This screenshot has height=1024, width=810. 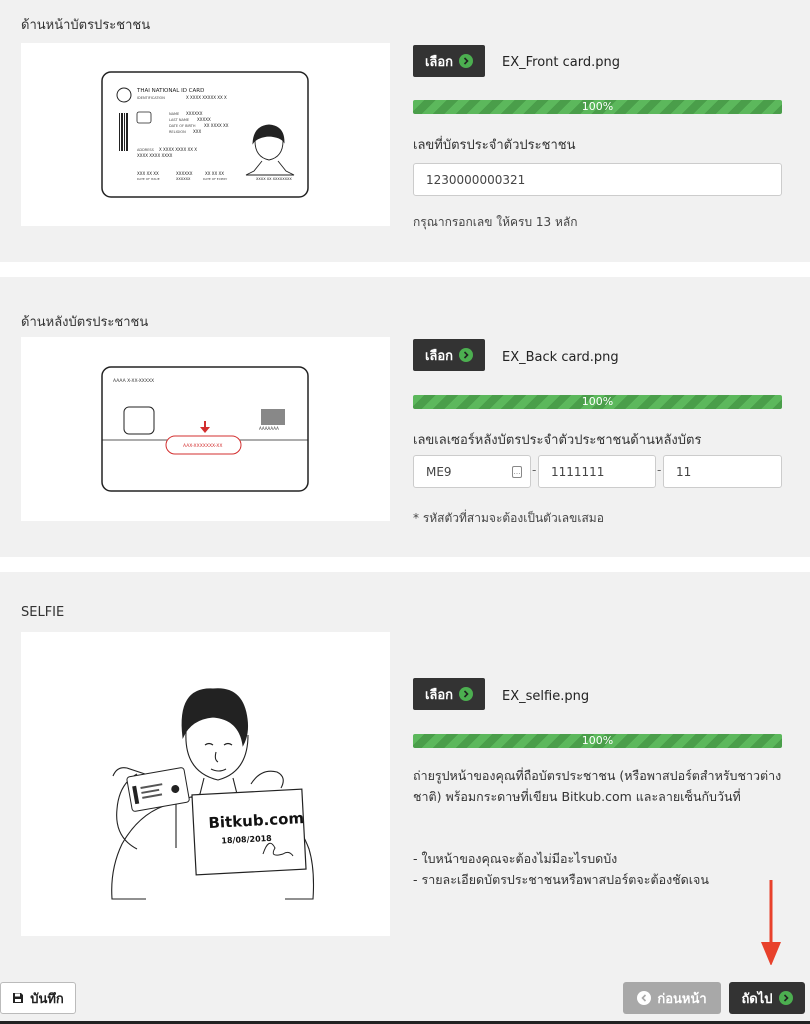 What do you see at coordinates (722, 471) in the screenshot?
I see `laser-code-part3-input: 11` at bounding box center [722, 471].